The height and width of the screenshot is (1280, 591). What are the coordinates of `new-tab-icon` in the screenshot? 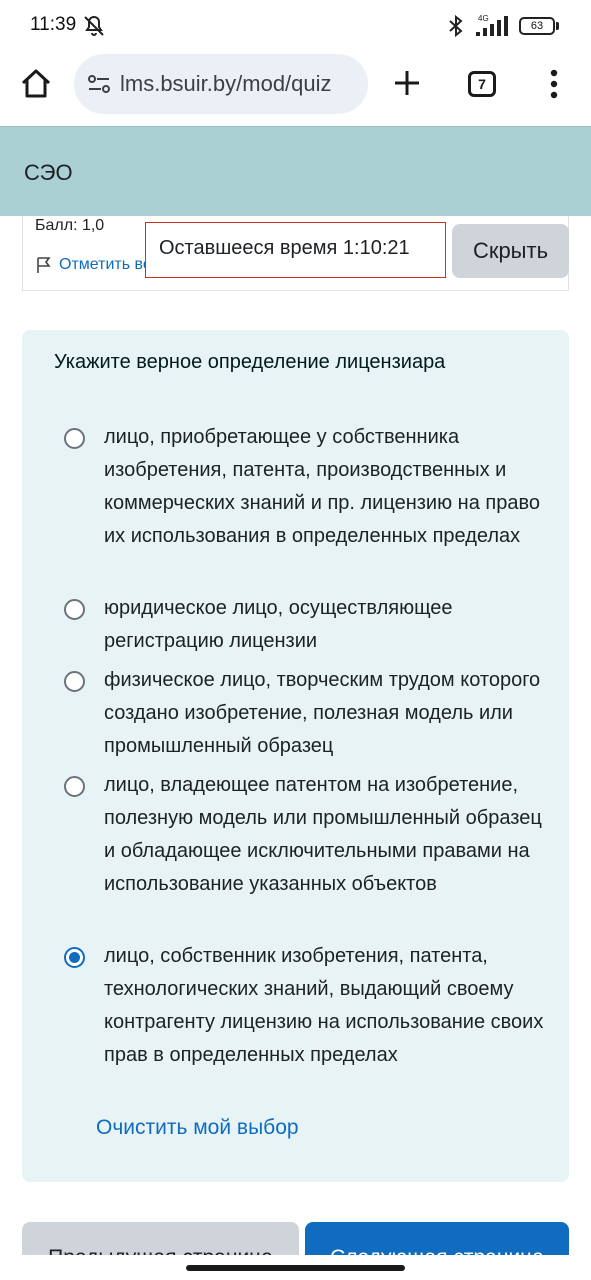 It's located at (407, 83).